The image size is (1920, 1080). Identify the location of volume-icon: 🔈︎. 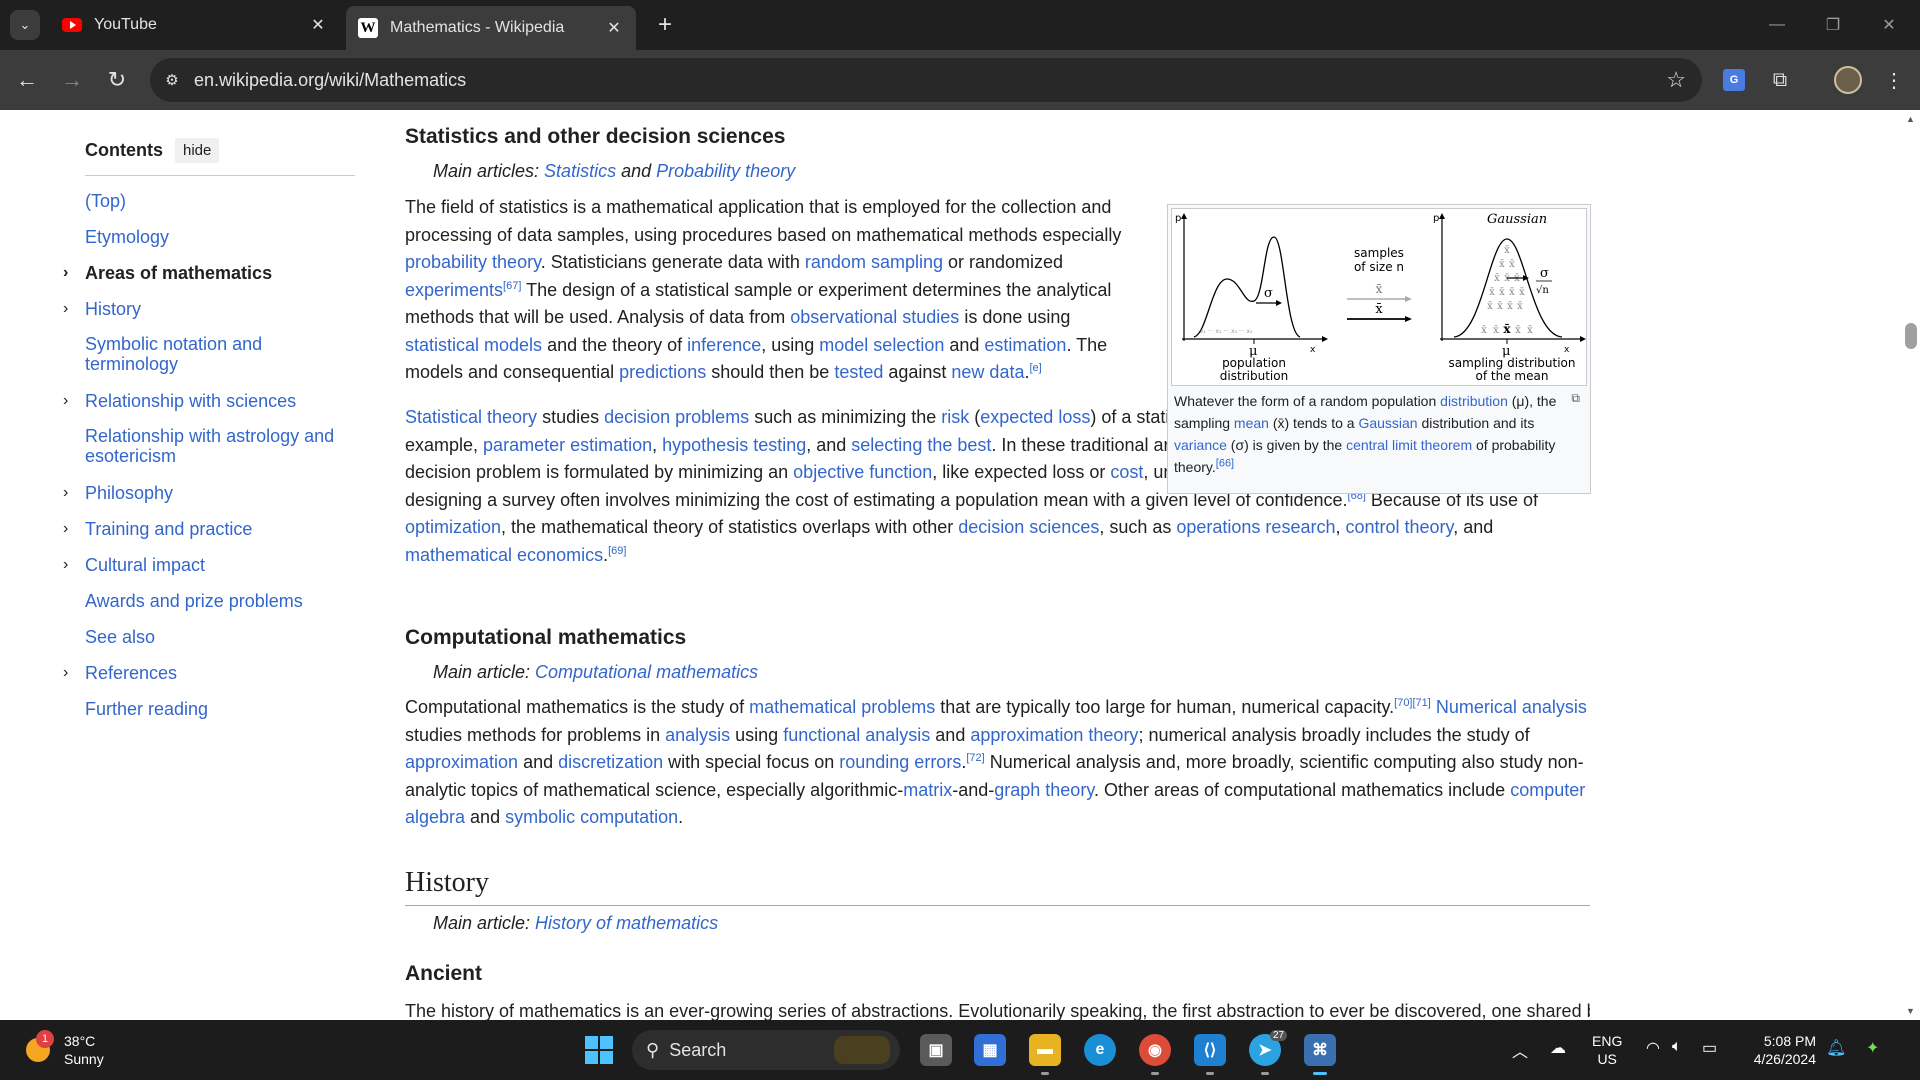
(1677, 1047).